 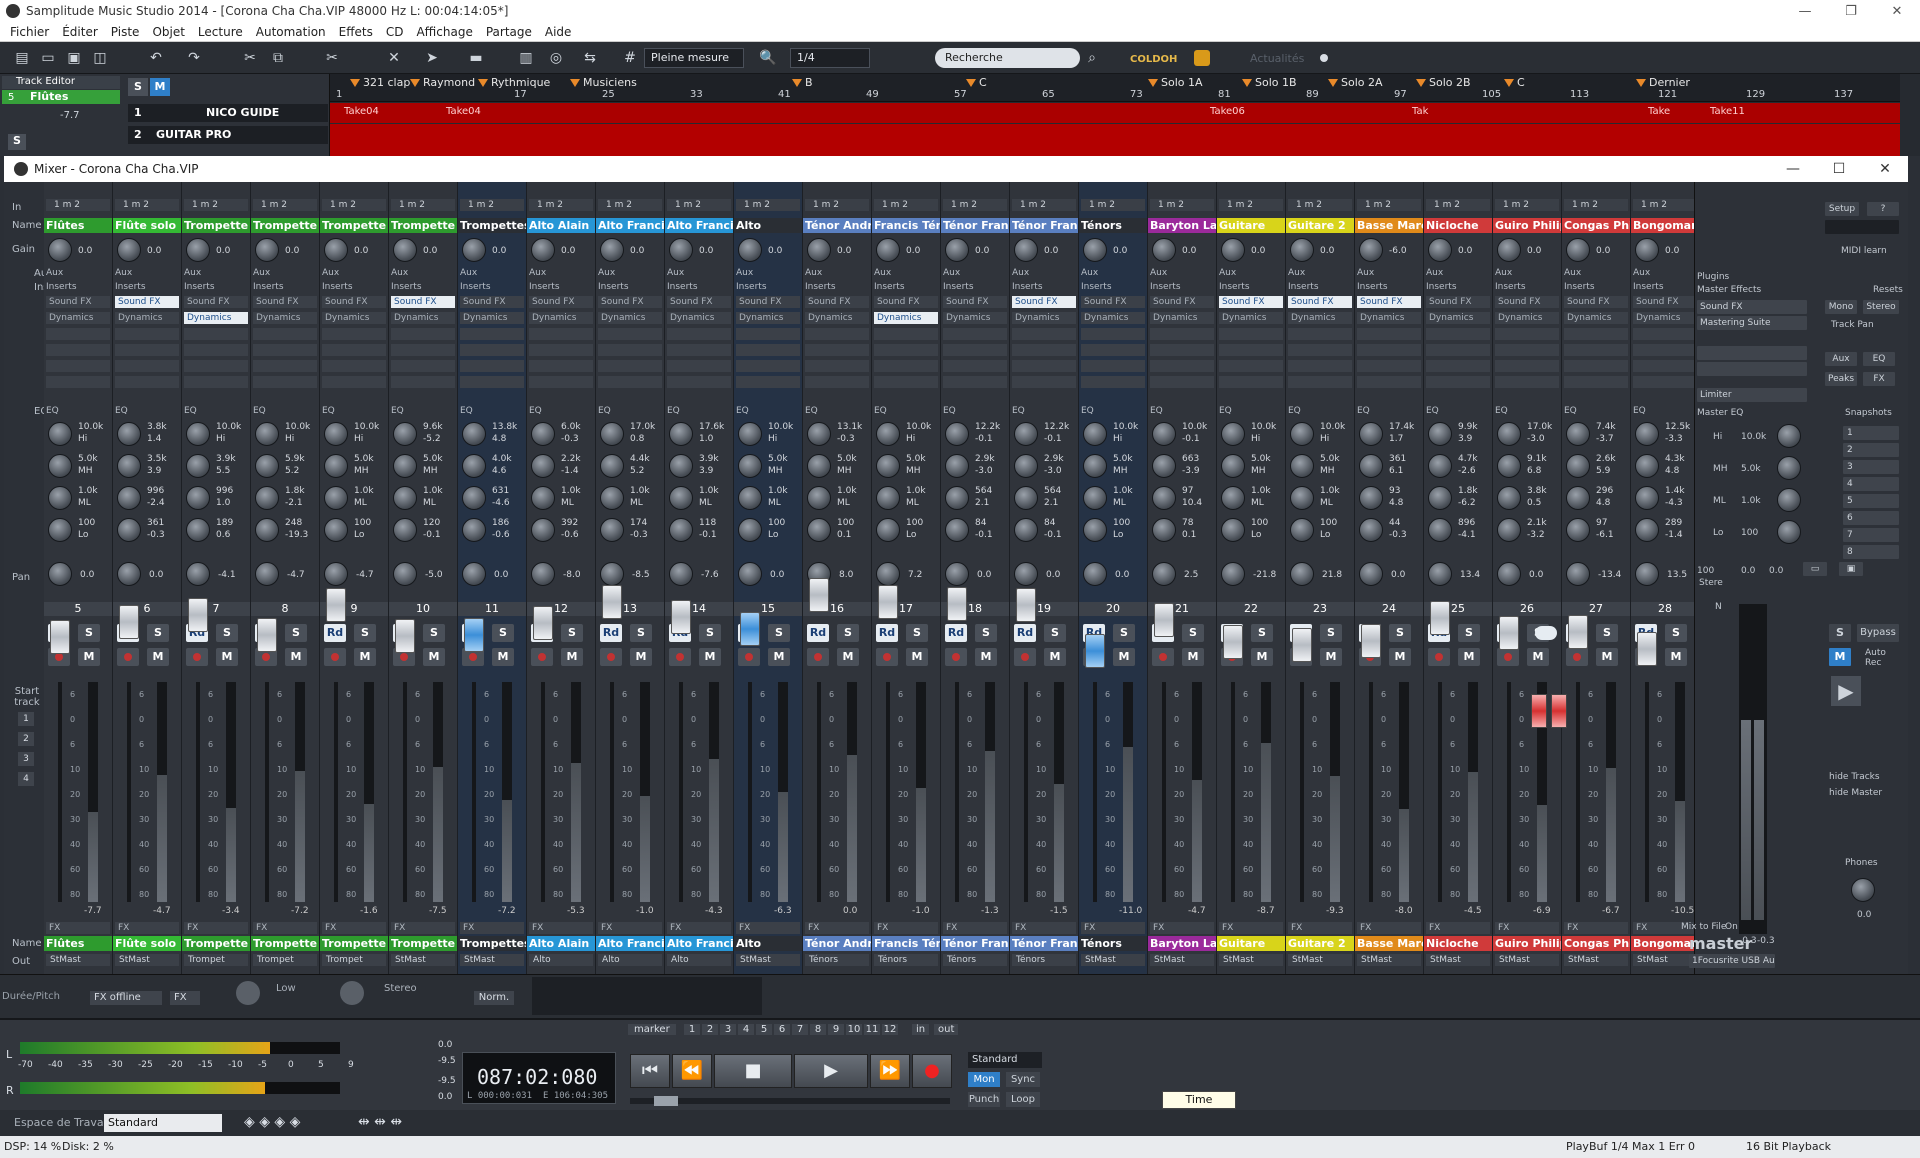 I want to click on master-eq-mh-knob, so click(x=1789, y=468).